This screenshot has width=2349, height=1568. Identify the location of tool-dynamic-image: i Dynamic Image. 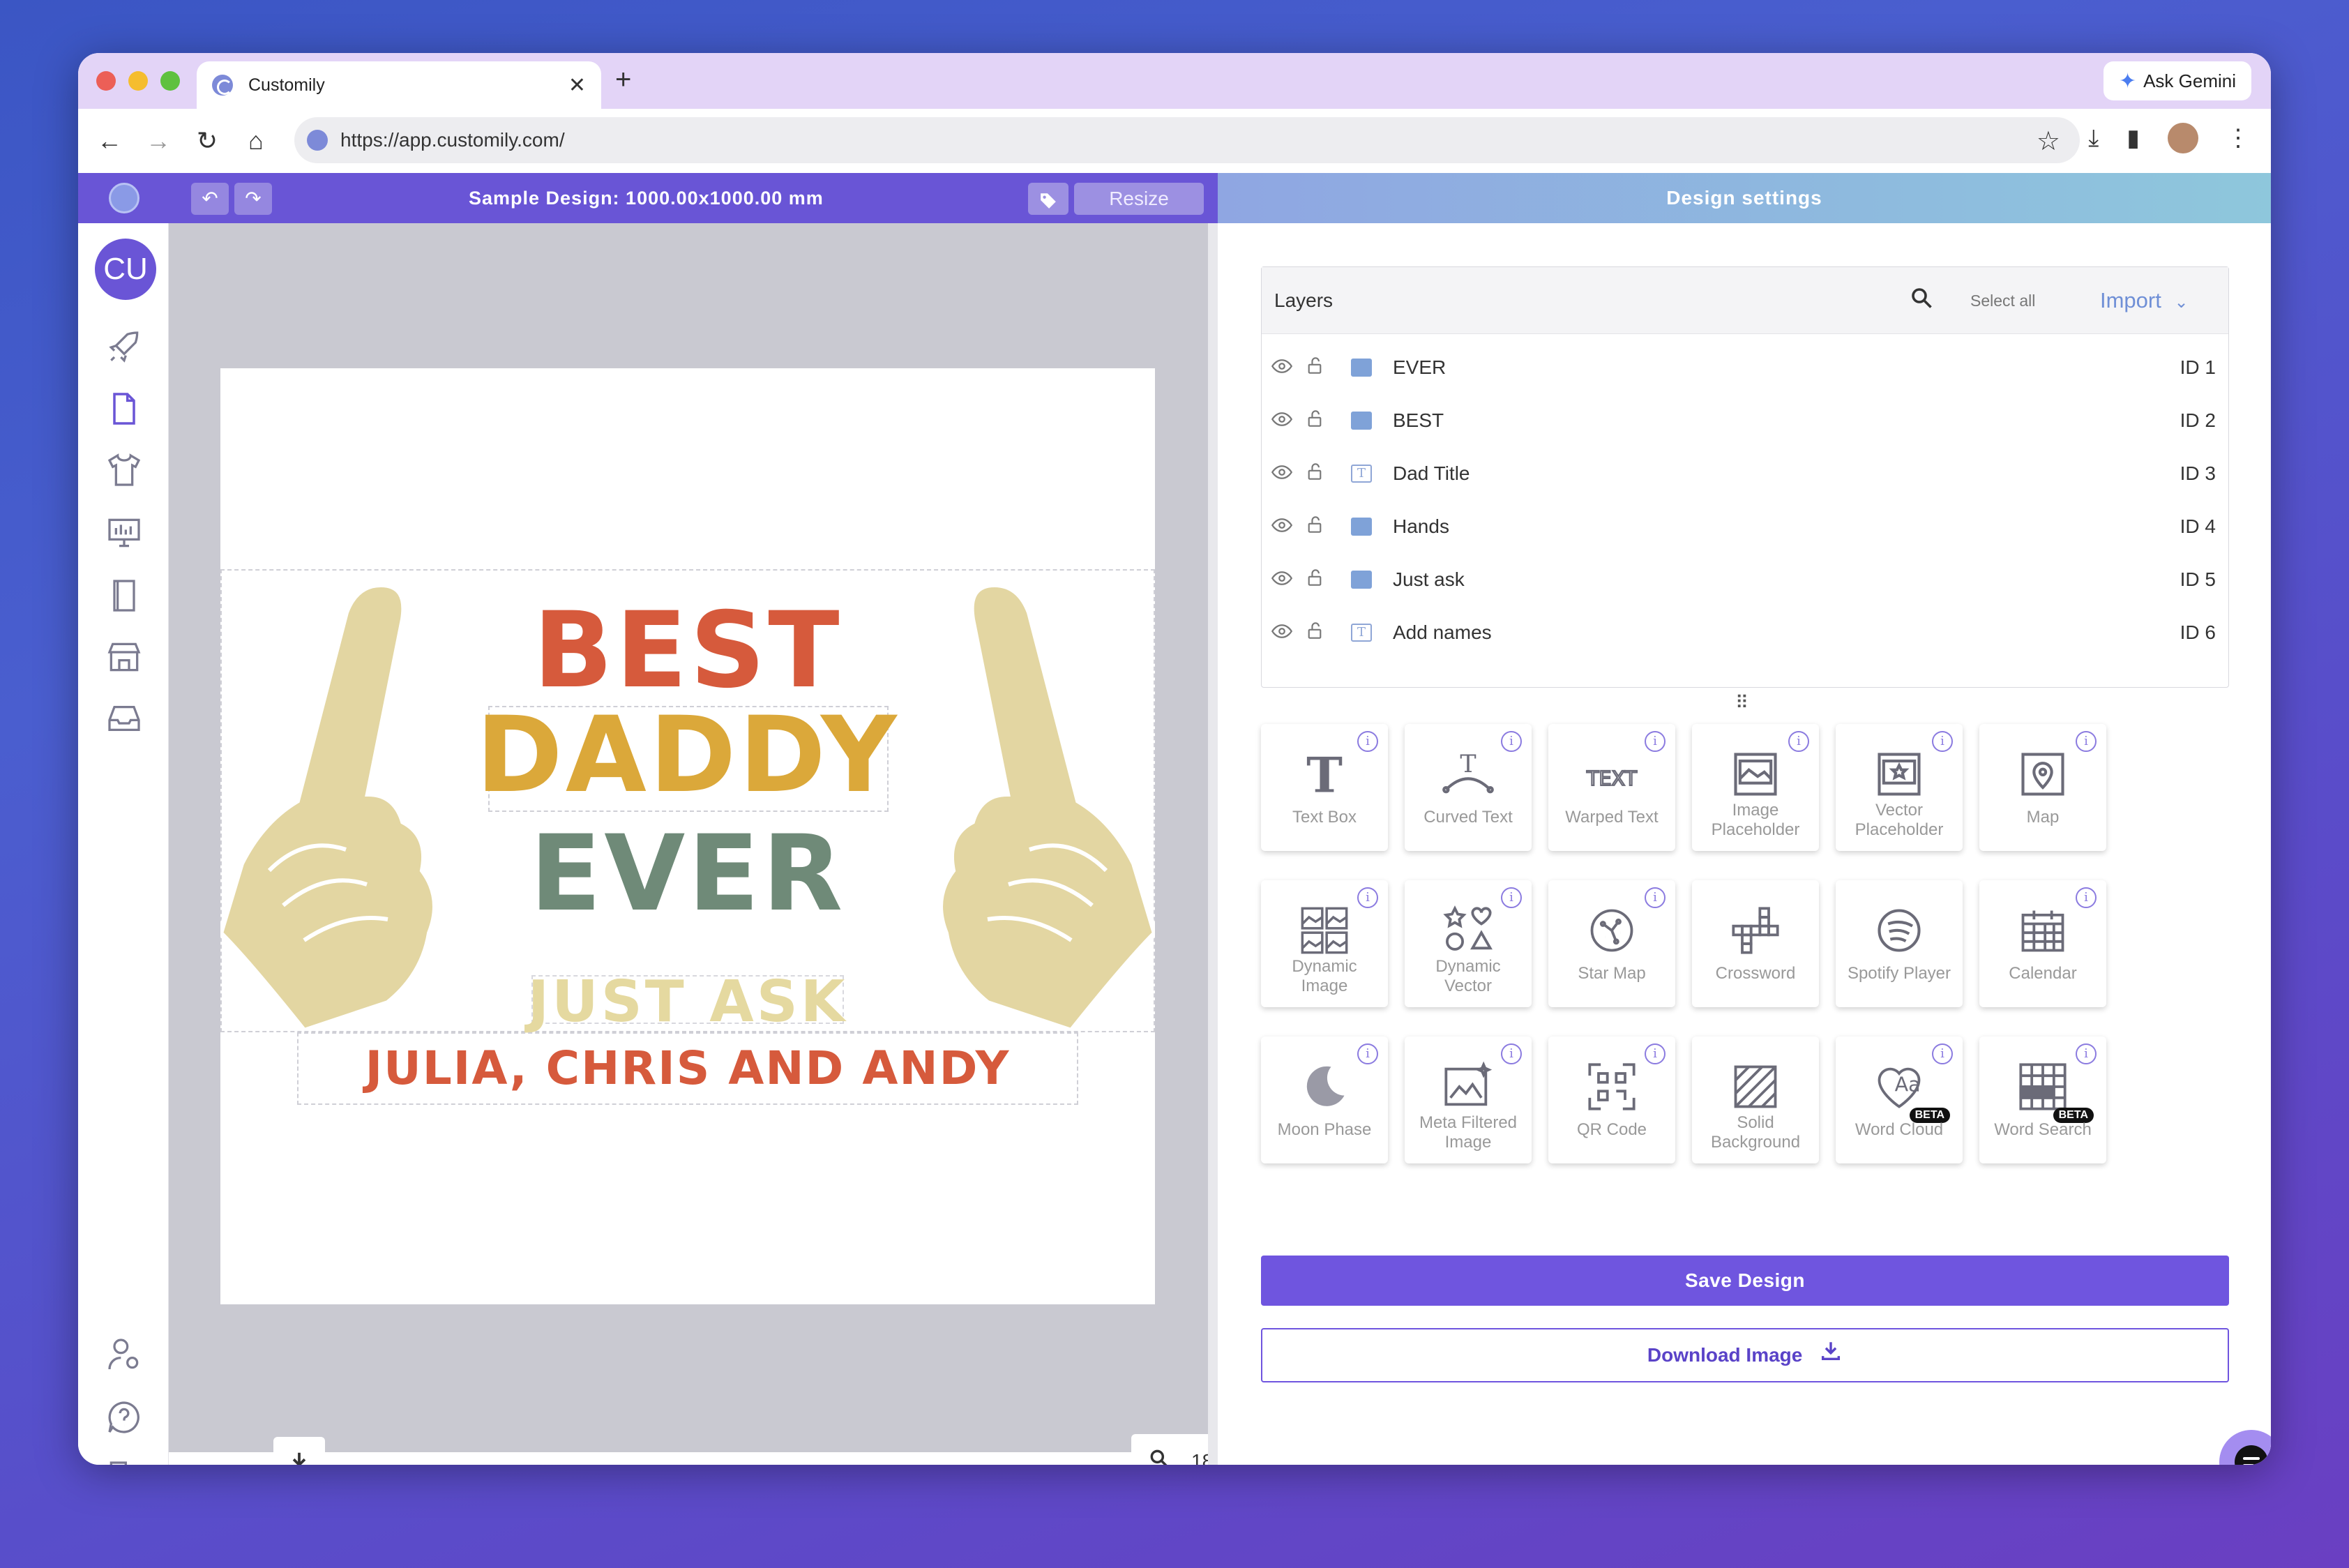
(1324, 943).